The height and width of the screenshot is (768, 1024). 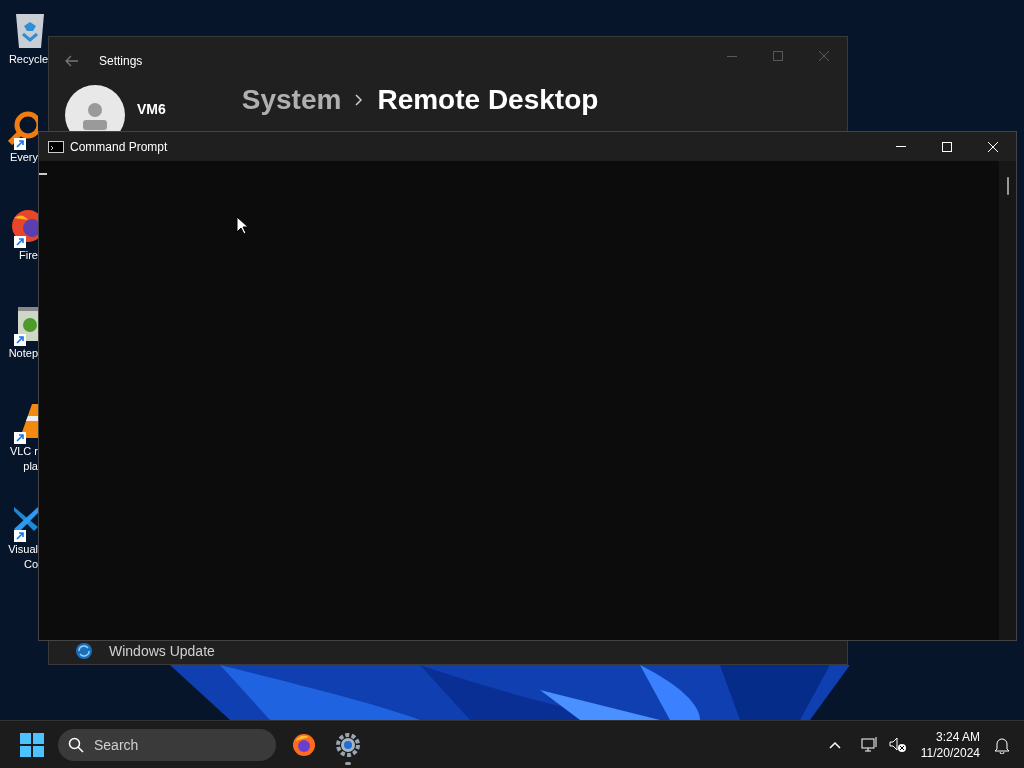 I want to click on start-button, so click(x=32, y=744).